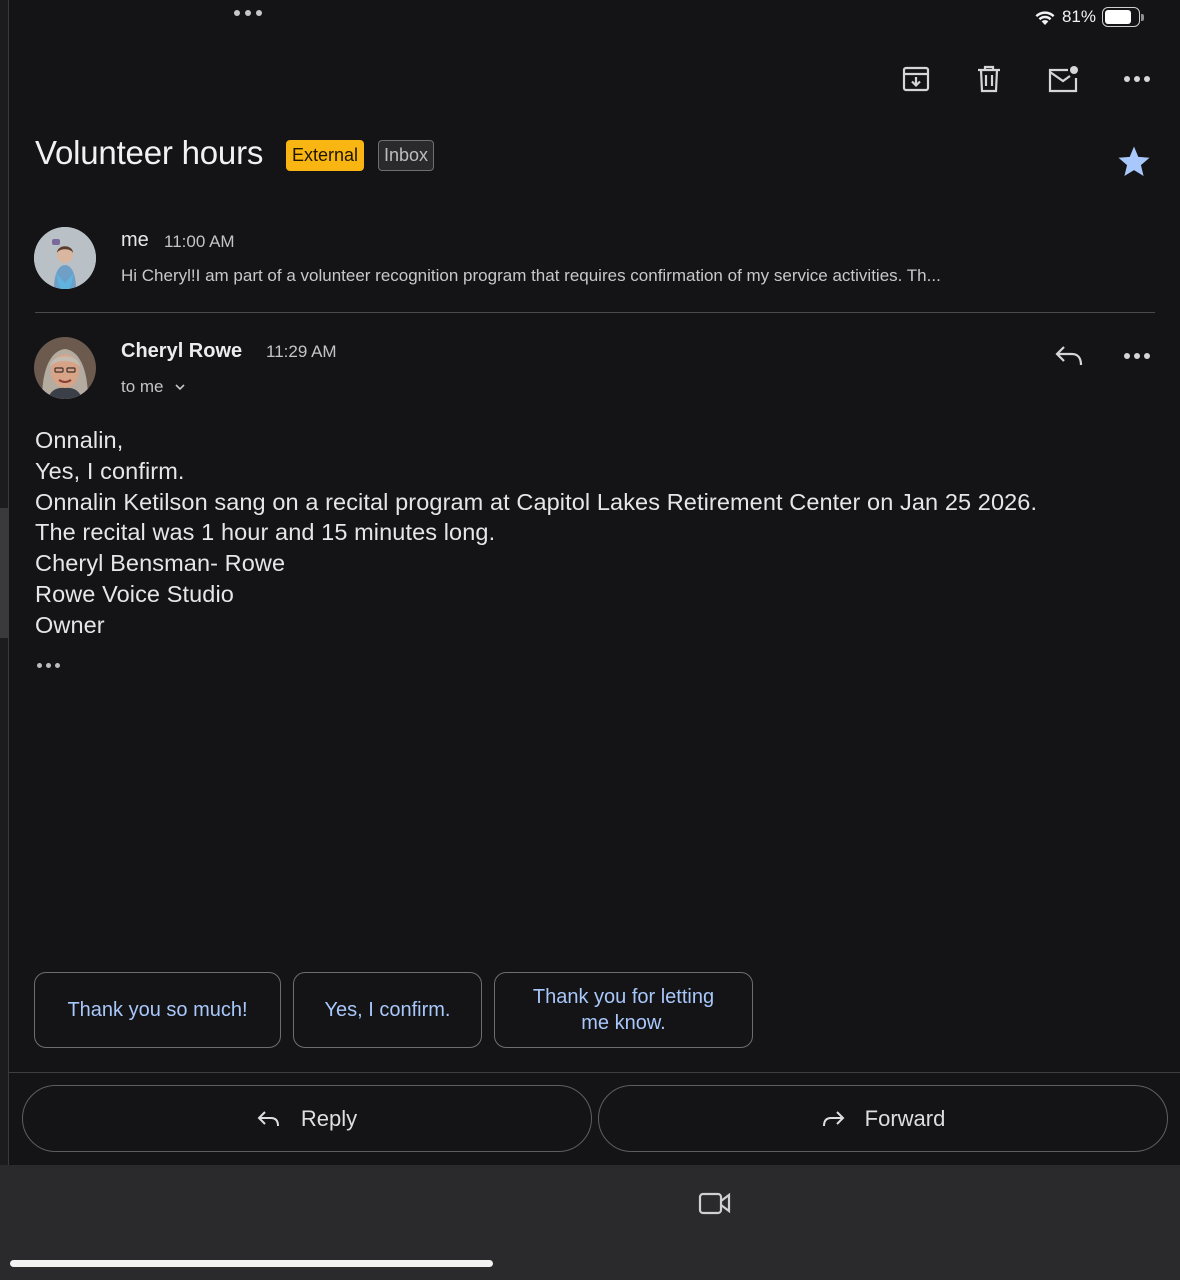  Describe the element at coordinates (329, 1118) in the screenshot. I see `reply-label: Reply` at that location.